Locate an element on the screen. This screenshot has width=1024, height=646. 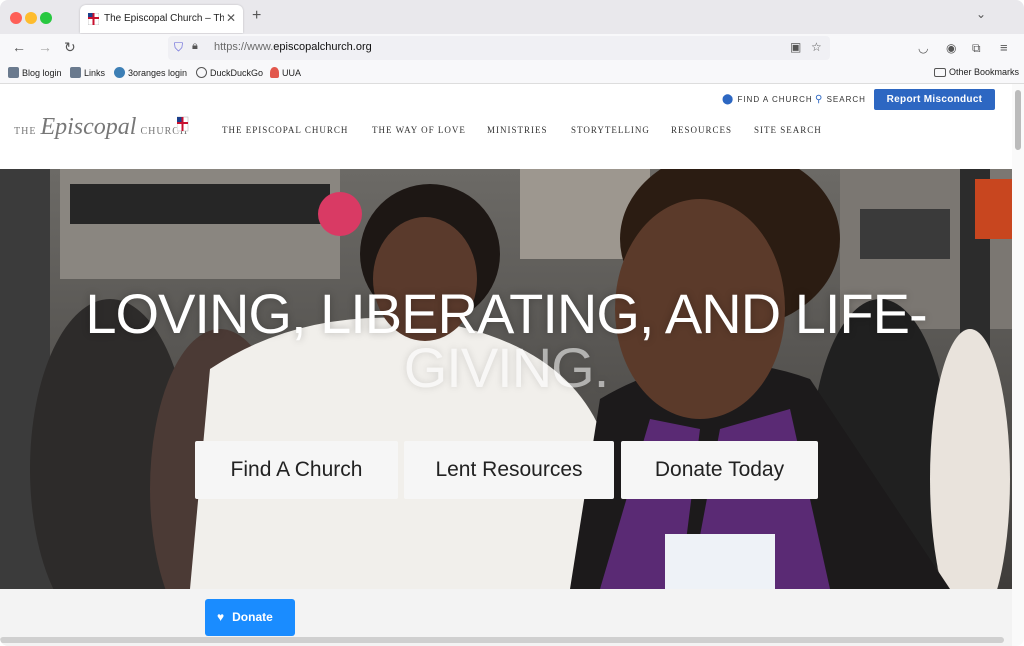
hero-headline-line-1: LOVING, LIBERATING, AND LIFE- is located at coordinates (506, 313).